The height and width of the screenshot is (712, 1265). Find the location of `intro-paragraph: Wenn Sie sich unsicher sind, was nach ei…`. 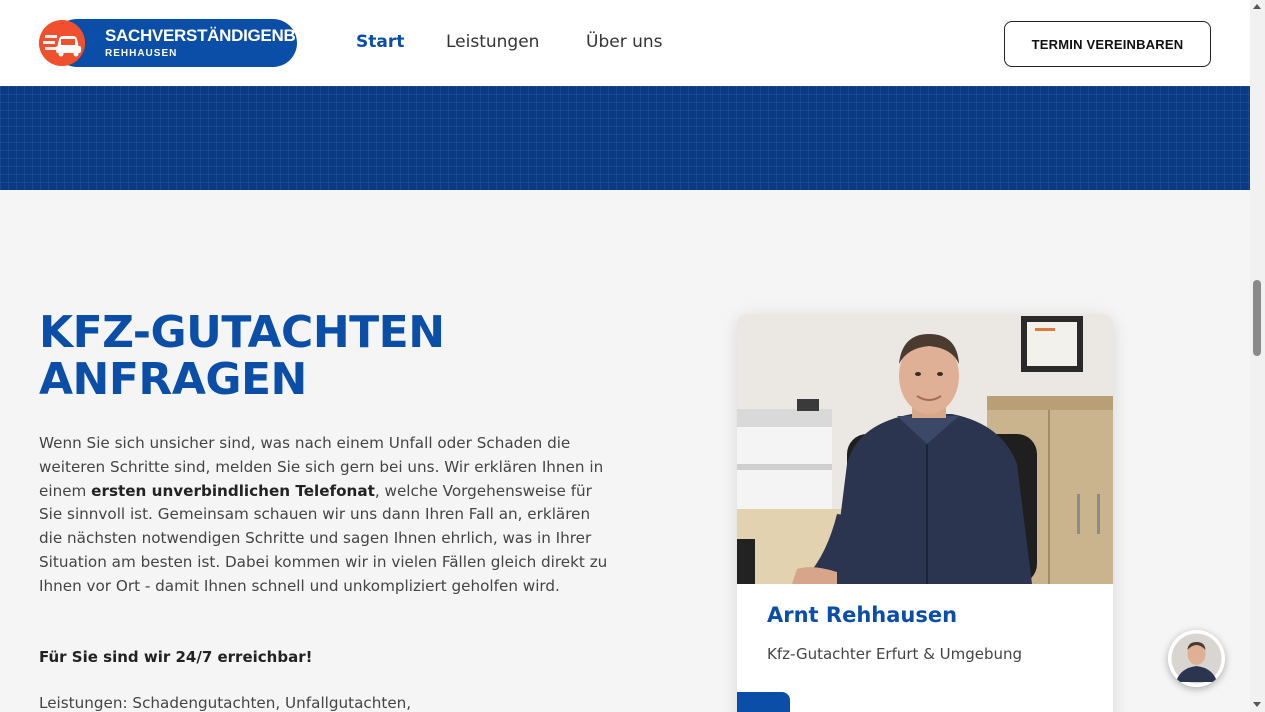

intro-paragraph: Wenn Sie sich unsicher sind, was nach ei… is located at coordinates (324, 515).